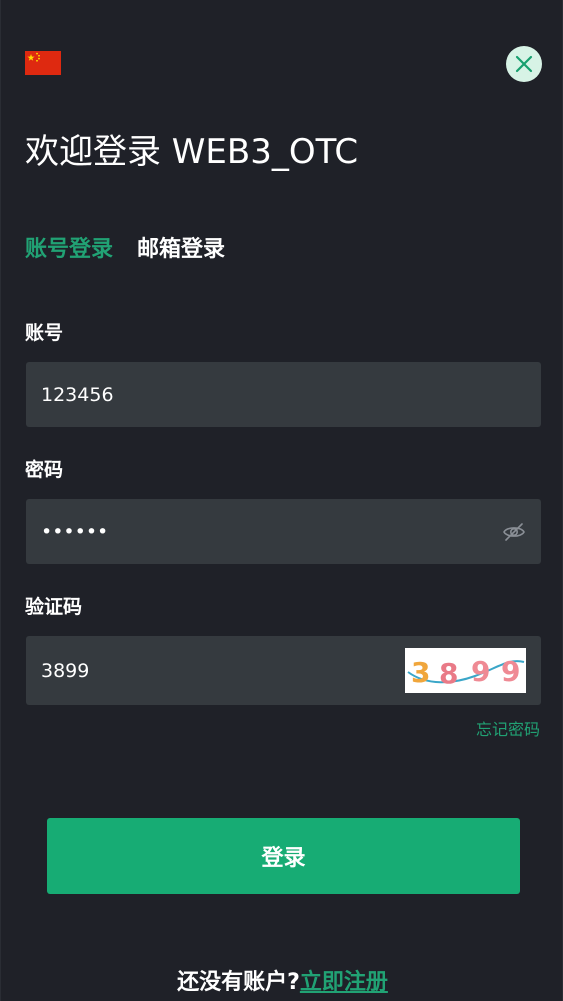  Describe the element at coordinates (125, 250) in the screenshot. I see `login-tabs: 账号登录 邮箱登录` at that location.